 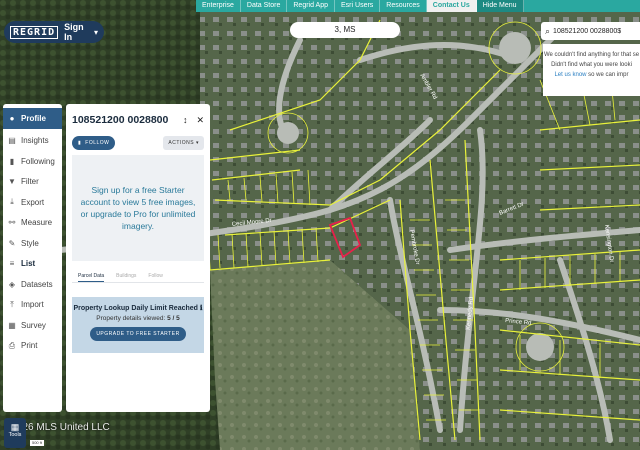 I want to click on brush-icon: ✎, so click(x=12, y=243).